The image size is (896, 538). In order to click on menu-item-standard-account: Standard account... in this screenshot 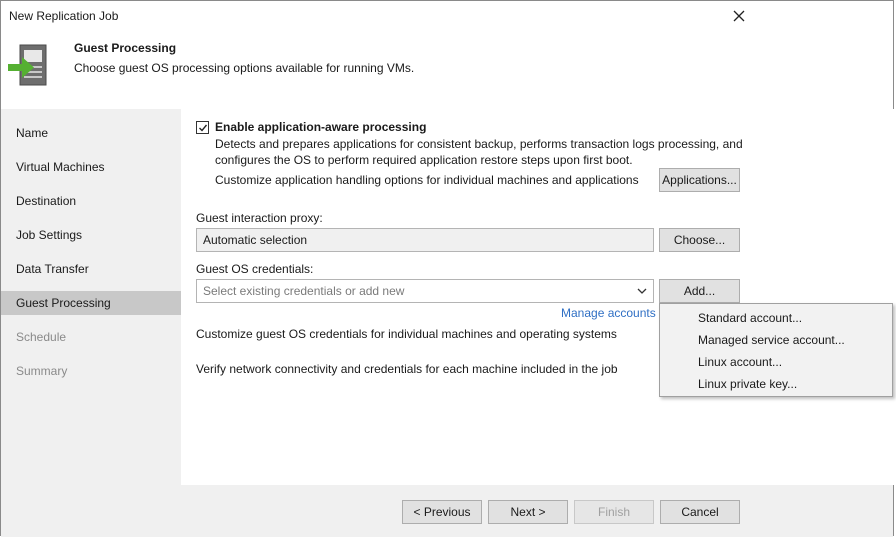, I will do `click(776, 318)`.